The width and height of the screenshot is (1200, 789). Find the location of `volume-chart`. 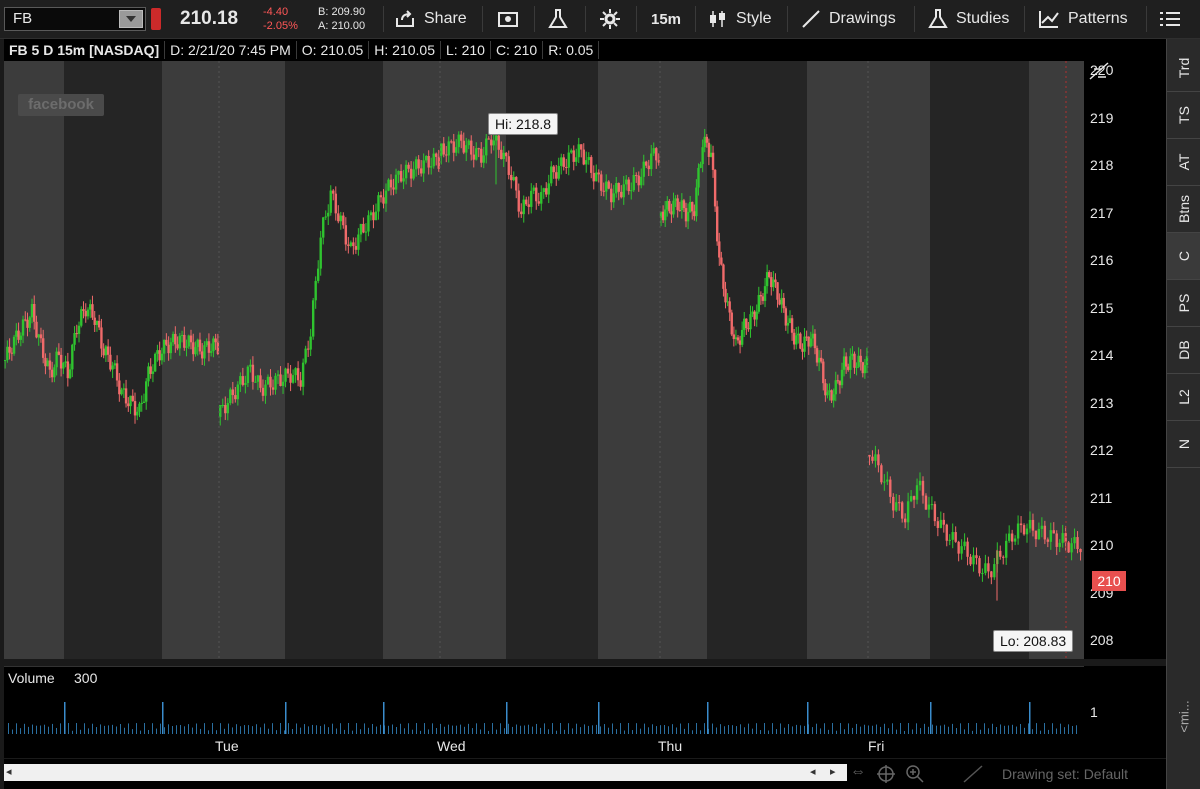

volume-chart is located at coordinates (544, 712).